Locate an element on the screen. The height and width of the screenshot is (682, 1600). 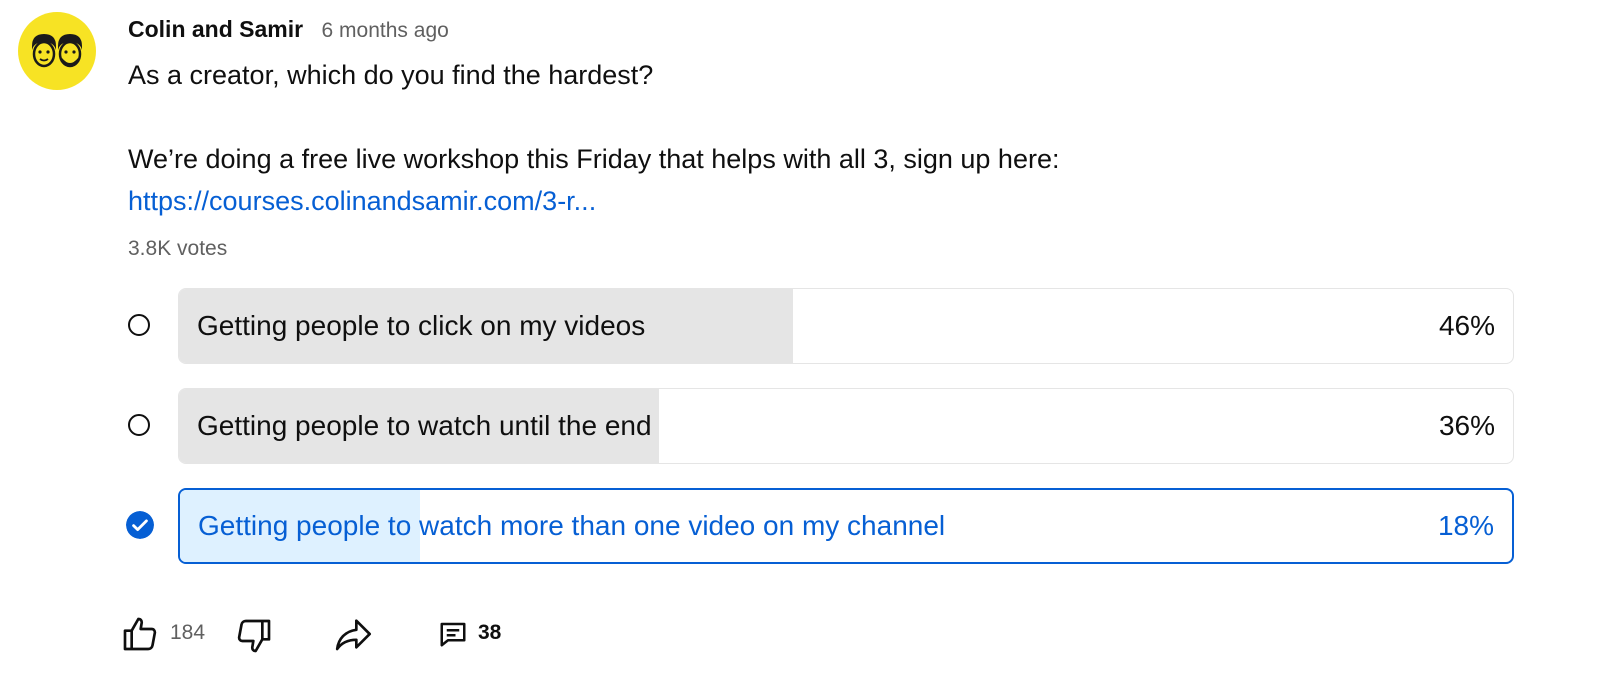
vote-count: 3.8K votes is located at coordinates (178, 248).